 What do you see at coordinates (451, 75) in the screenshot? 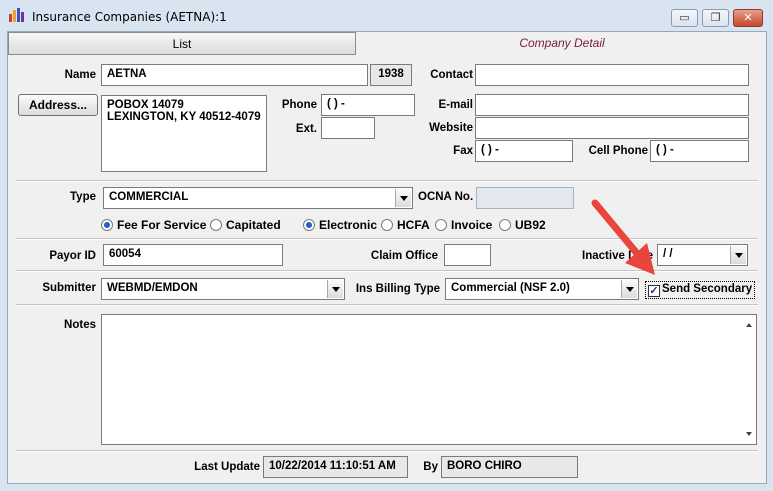
I see `contact-label: Contact` at bounding box center [451, 75].